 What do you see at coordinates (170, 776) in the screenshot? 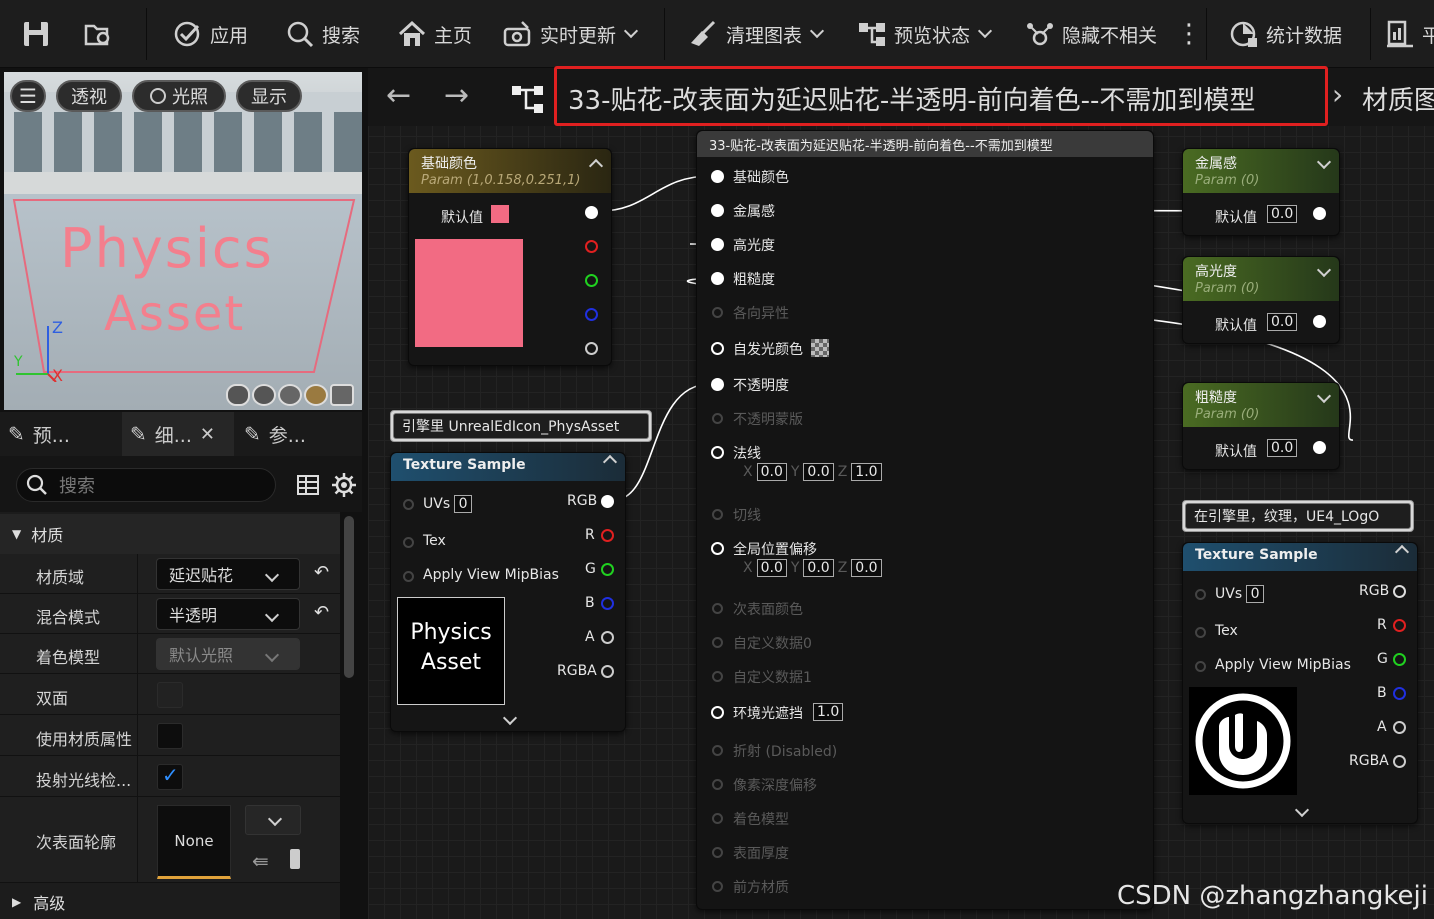
I see `cast-ray-checkbox: ✓` at bounding box center [170, 776].